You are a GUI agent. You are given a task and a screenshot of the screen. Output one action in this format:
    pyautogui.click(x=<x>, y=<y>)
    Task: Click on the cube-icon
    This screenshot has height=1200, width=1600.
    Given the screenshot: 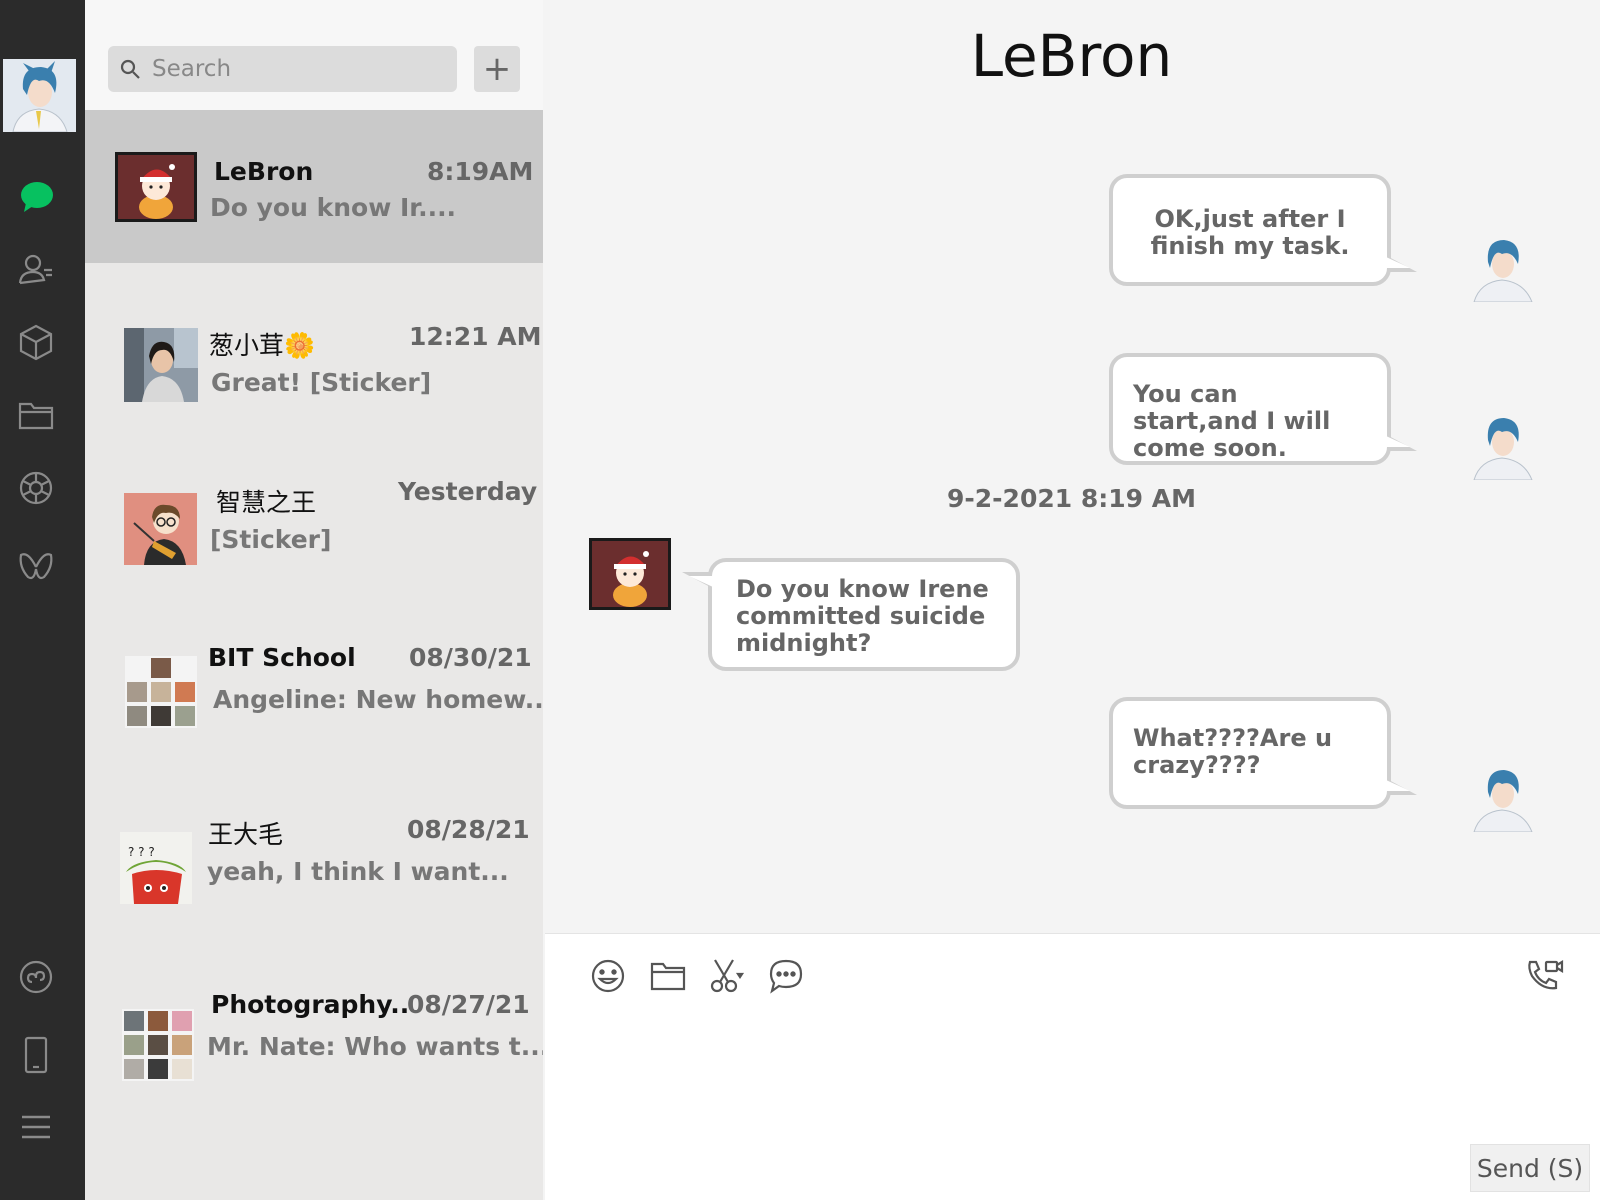 What is the action you would take?
    pyautogui.click(x=36, y=342)
    